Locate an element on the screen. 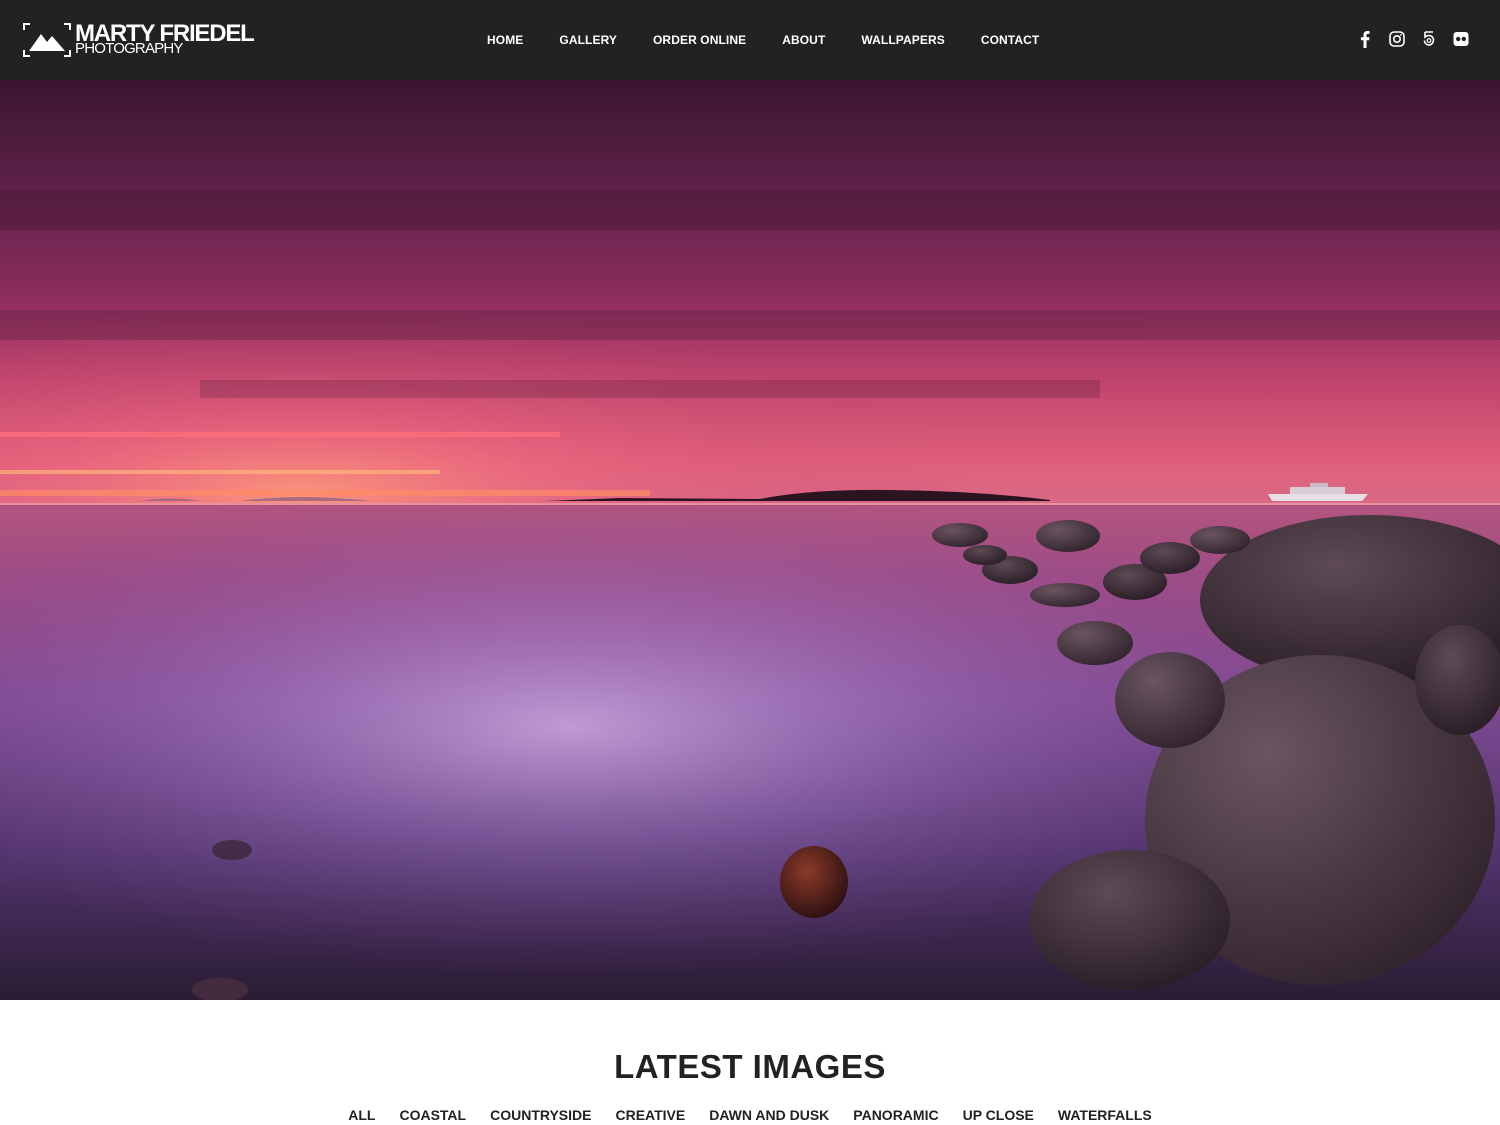  filter-creative: CREATIVE is located at coordinates (650, 1115).